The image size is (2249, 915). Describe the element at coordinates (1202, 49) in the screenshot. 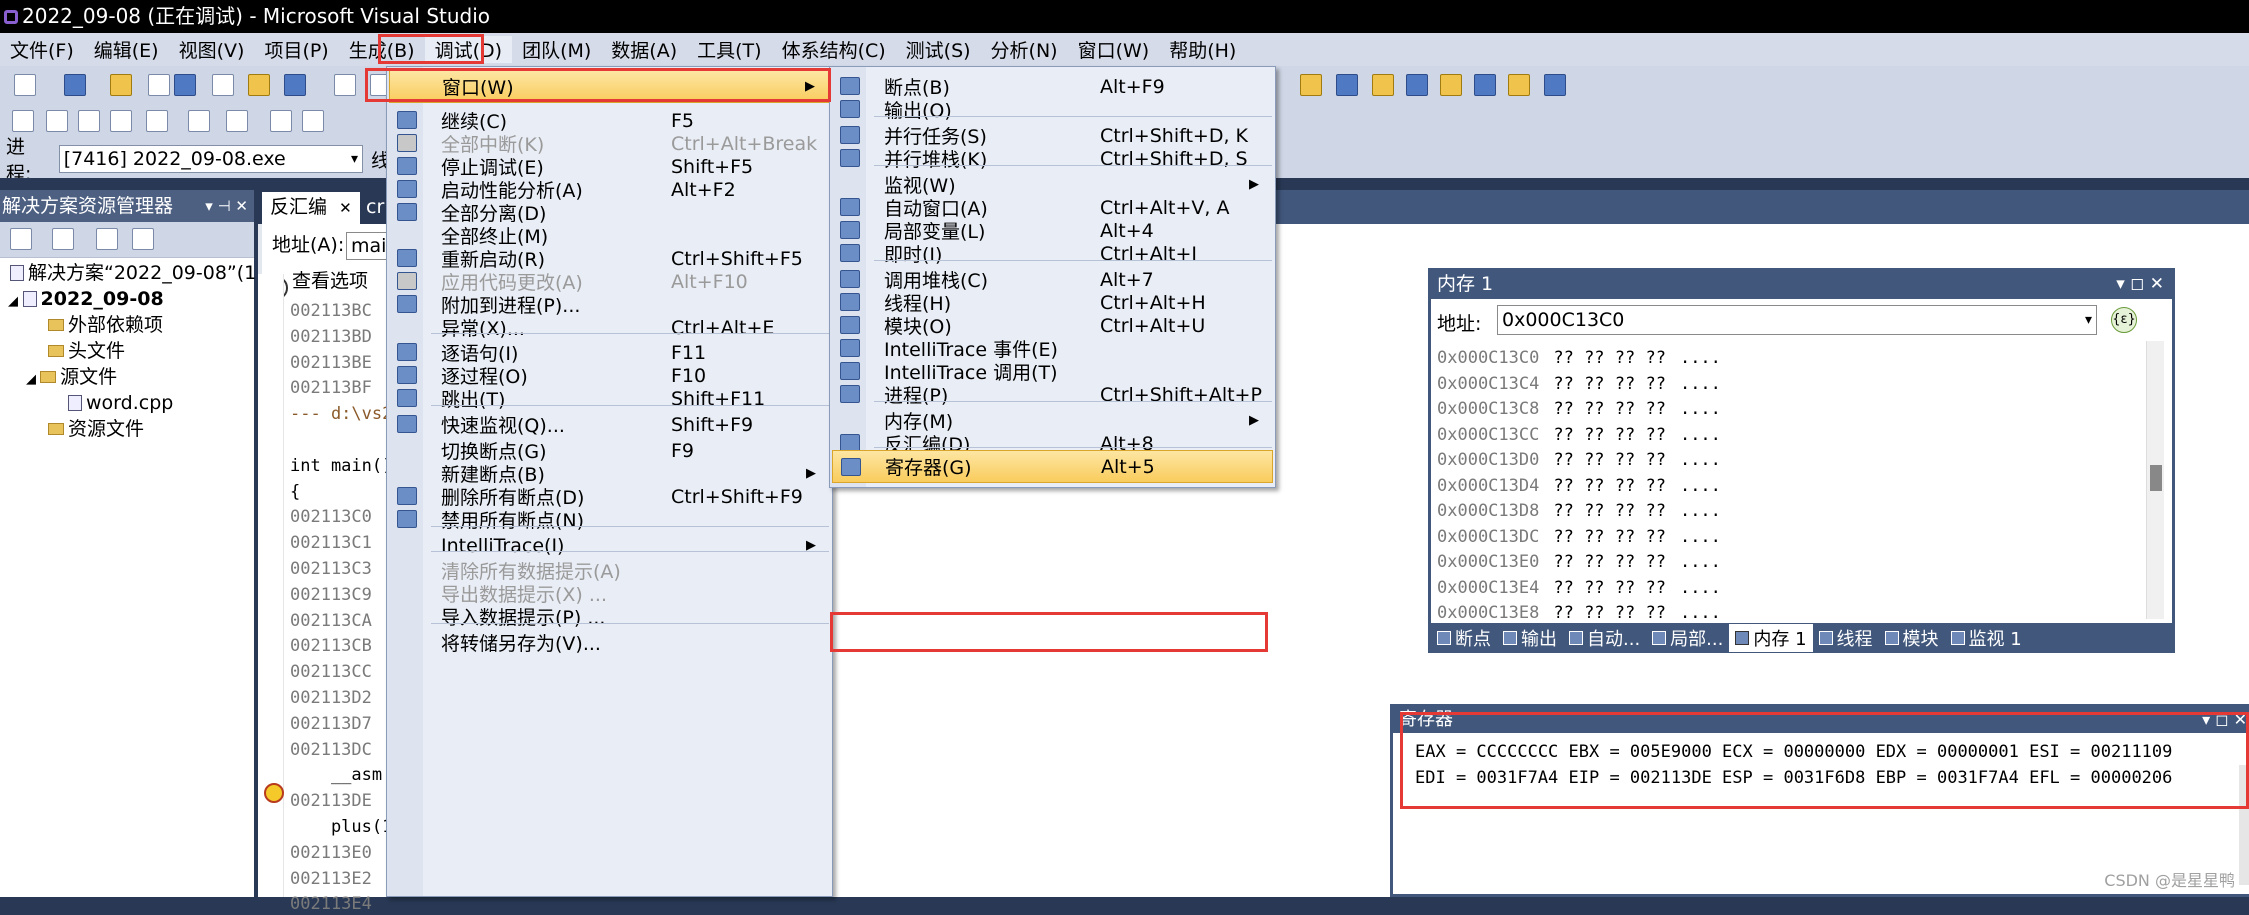

I see `menu-13: 帮助(H)` at that location.